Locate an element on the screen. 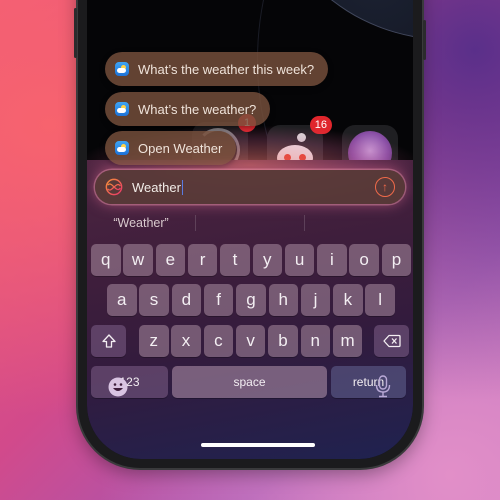 This screenshot has height=500, width=500. key-a: a is located at coordinates (122, 300).